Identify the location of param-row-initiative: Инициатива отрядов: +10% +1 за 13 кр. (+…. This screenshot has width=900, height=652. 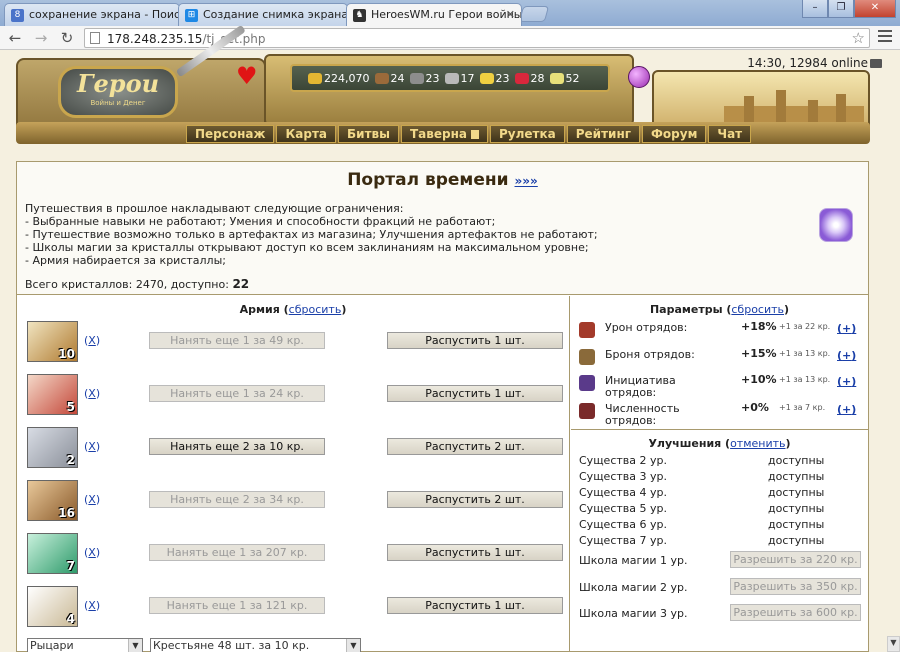
(721, 385).